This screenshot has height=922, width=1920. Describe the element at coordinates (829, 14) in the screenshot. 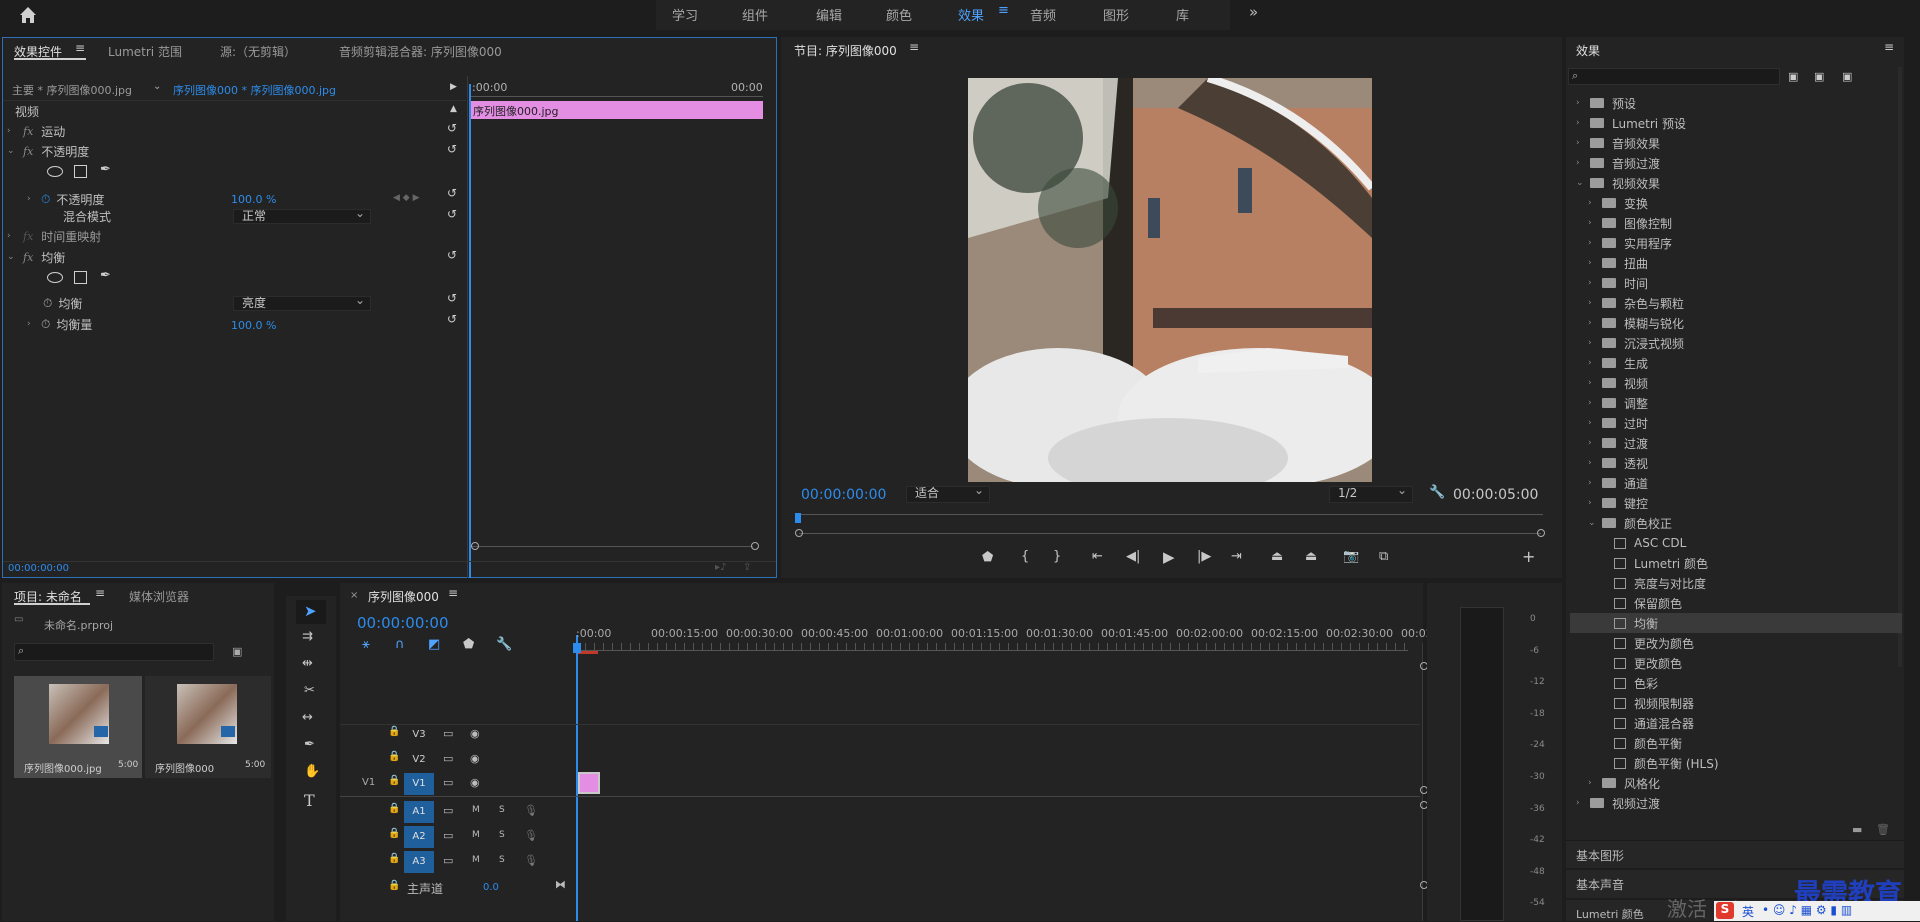

I see `workspace-editing: 编辑` at that location.